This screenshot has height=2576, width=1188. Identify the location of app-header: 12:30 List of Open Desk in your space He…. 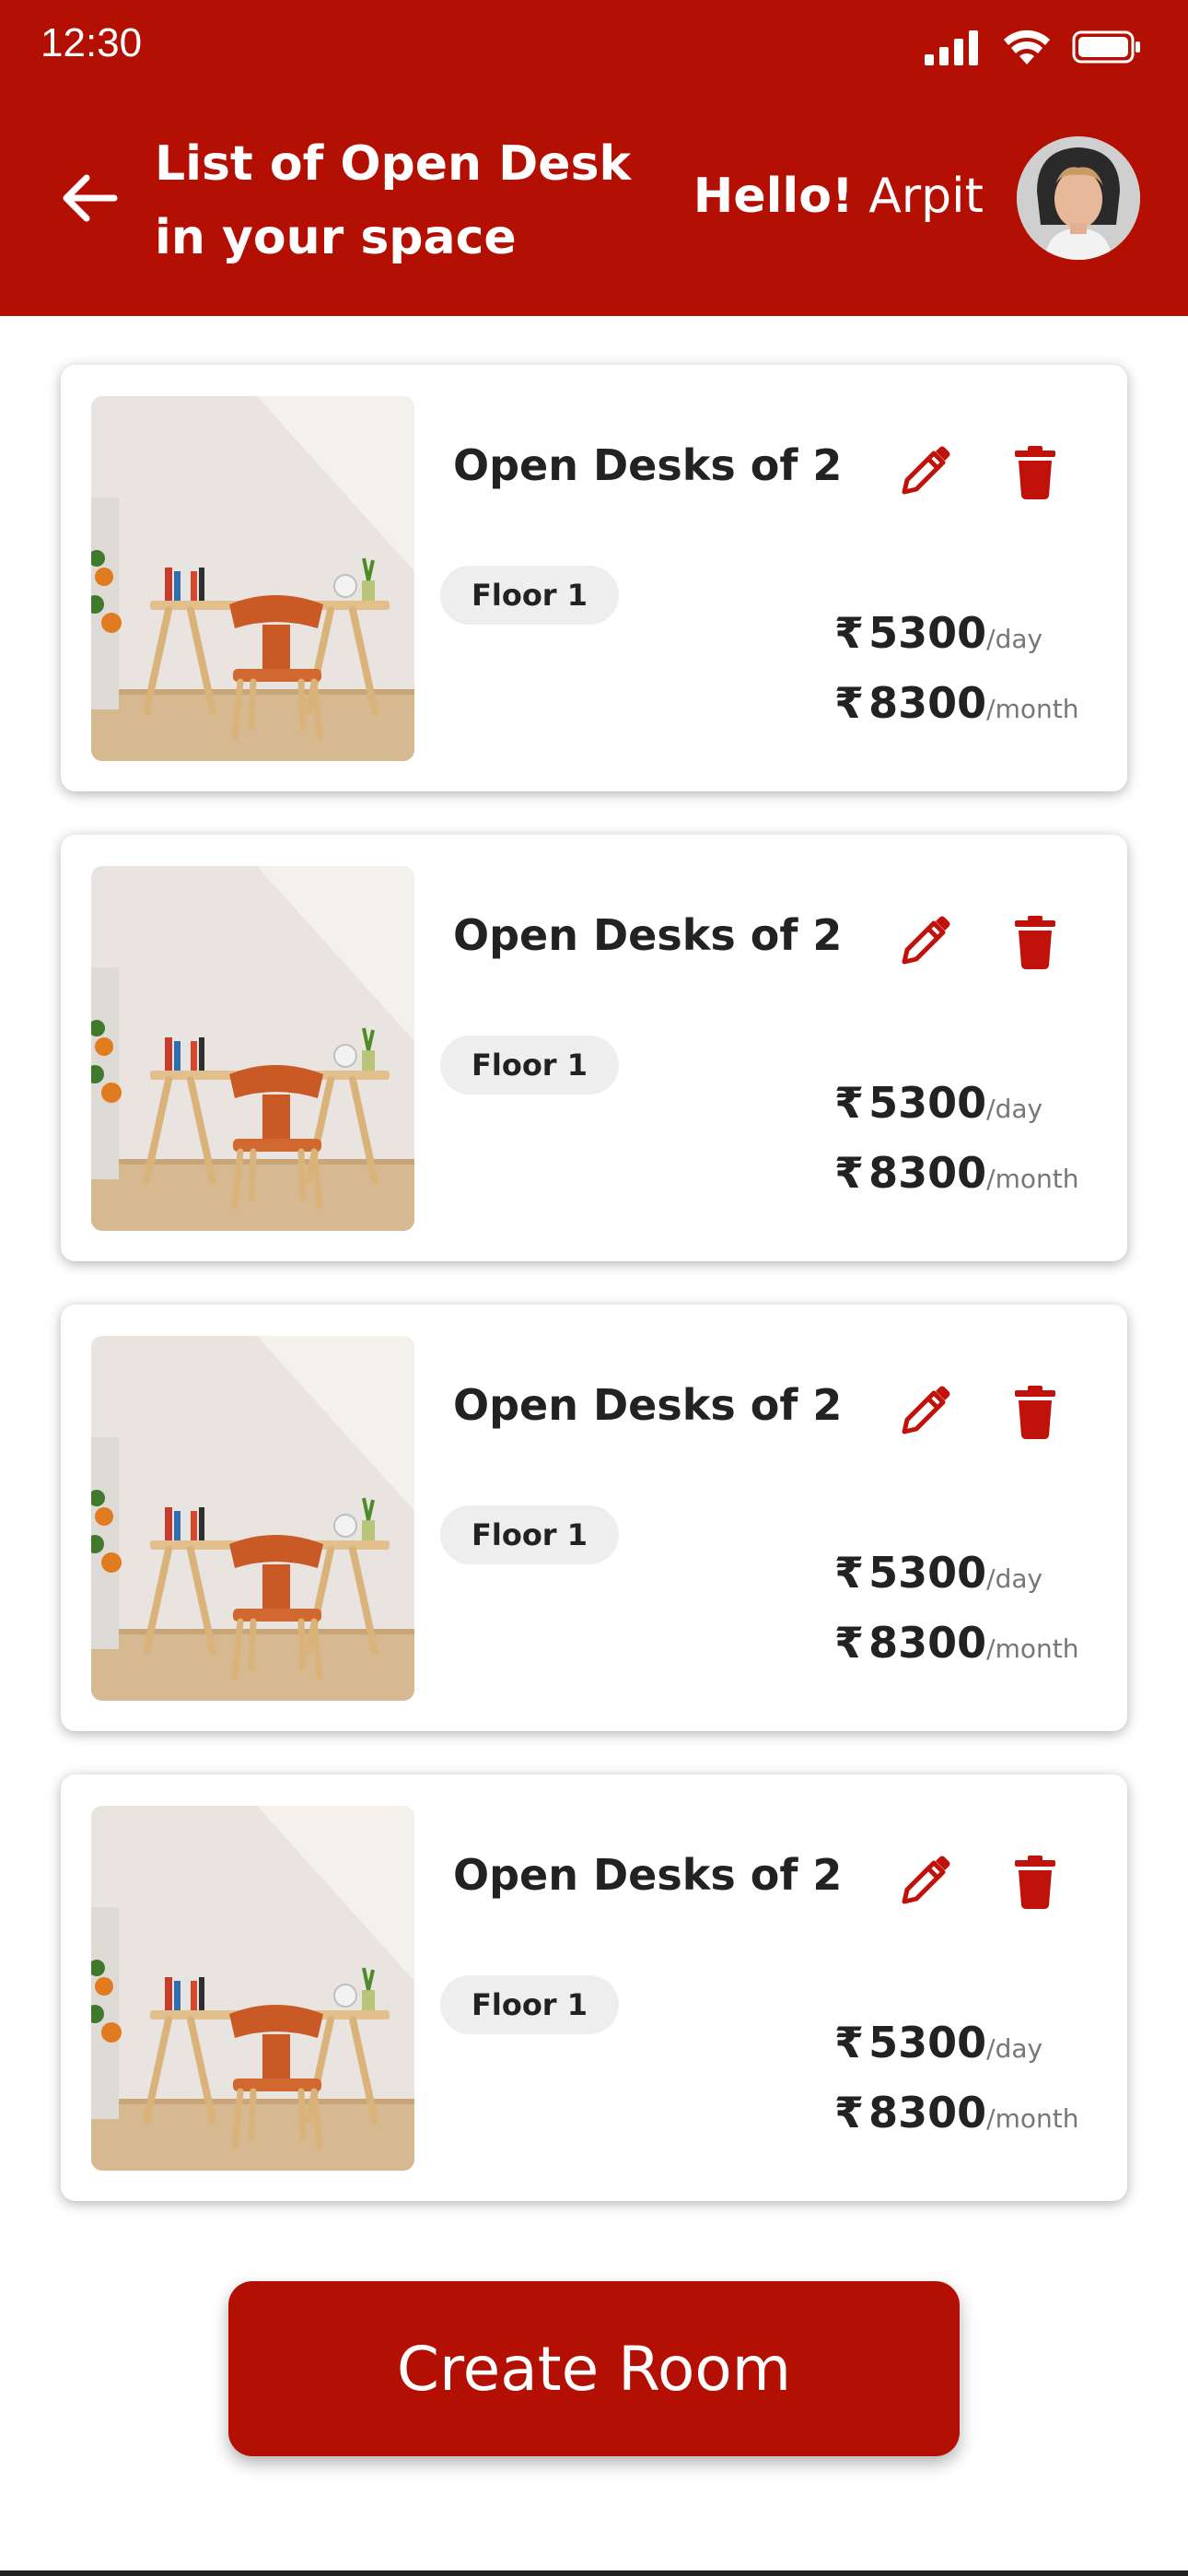
(594, 158).